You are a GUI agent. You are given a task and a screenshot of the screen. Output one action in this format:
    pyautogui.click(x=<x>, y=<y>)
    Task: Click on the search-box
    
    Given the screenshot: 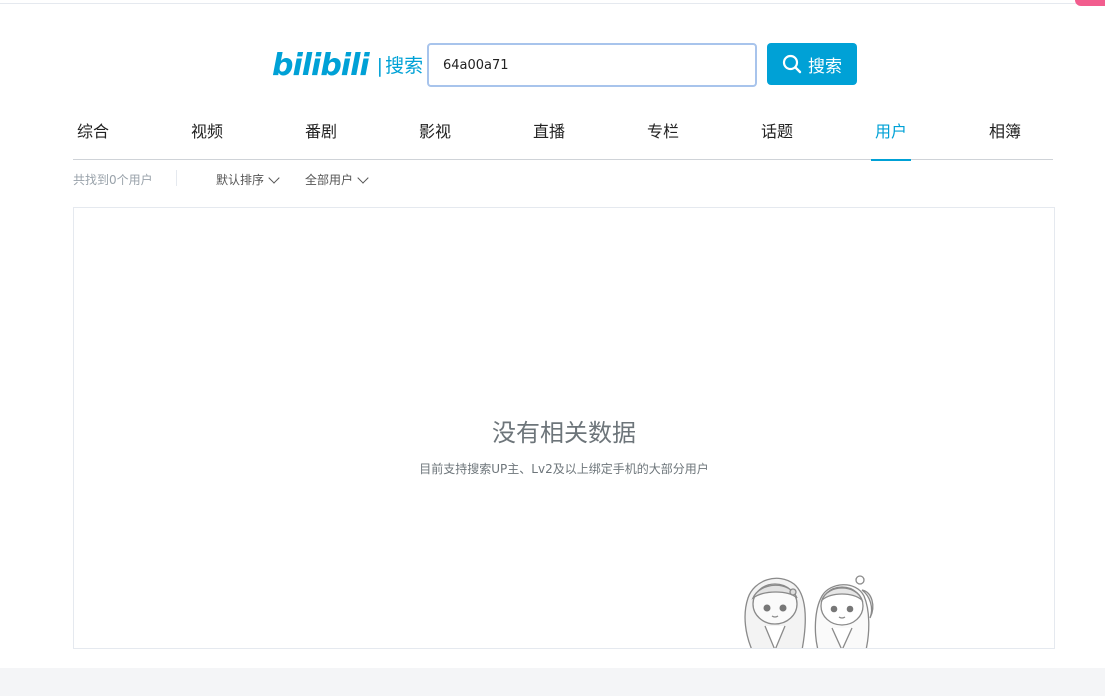 What is the action you would take?
    pyautogui.click(x=592, y=65)
    